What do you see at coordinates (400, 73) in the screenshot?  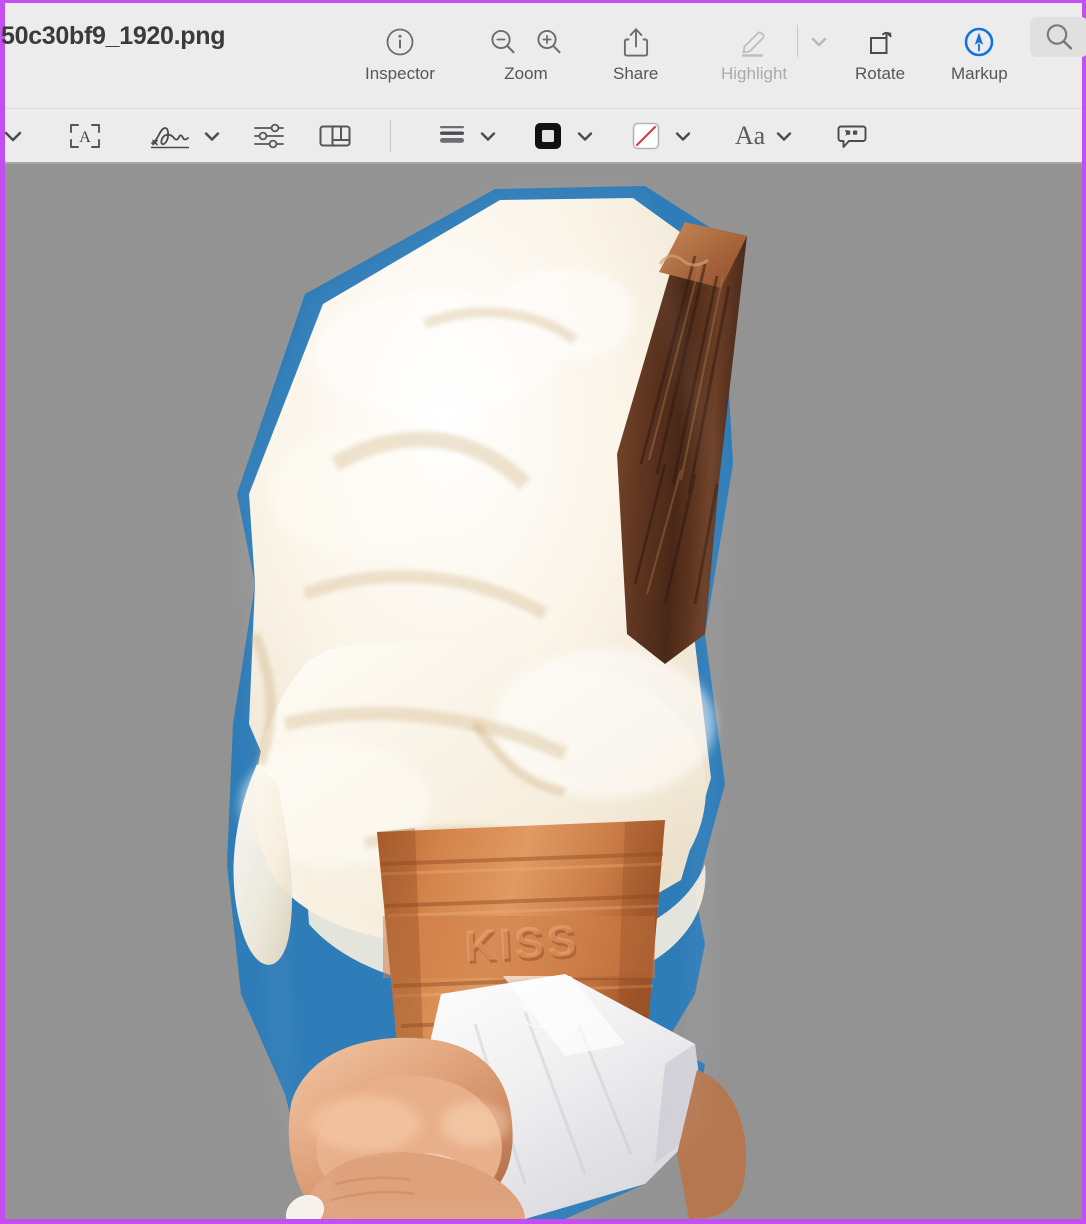 I see `toolbar-label-inspector: Inspector` at bounding box center [400, 73].